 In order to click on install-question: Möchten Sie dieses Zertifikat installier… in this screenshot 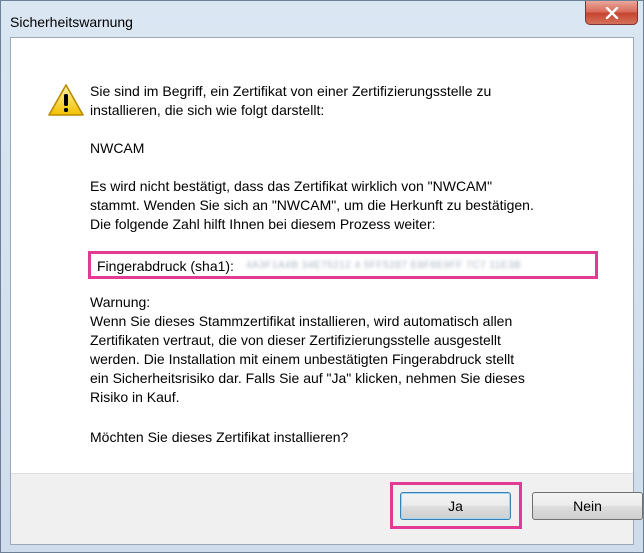, I will do `click(219, 437)`.